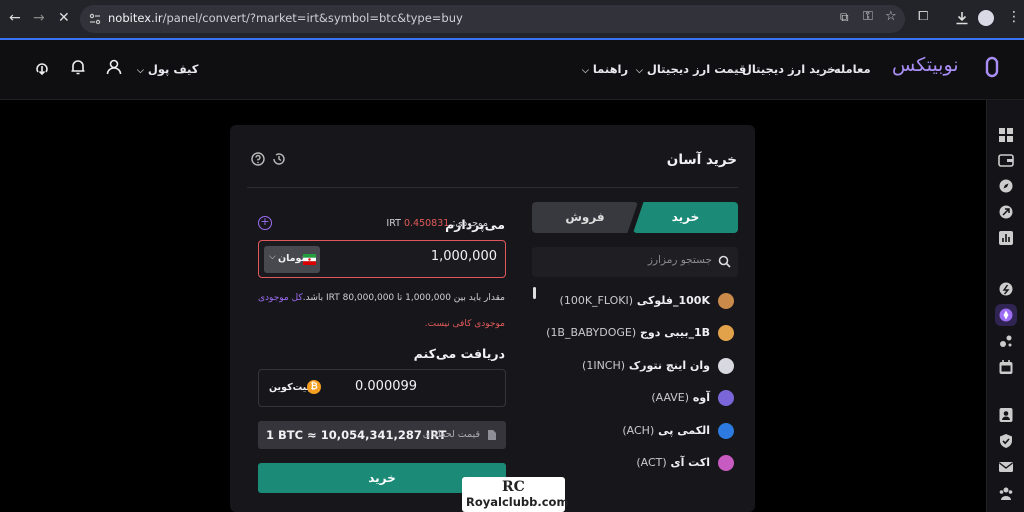 Image resolution: width=1024 pixels, height=512 pixels. Describe the element at coordinates (513, 487) in the screenshot. I see `watermark-logo: RC` at that location.